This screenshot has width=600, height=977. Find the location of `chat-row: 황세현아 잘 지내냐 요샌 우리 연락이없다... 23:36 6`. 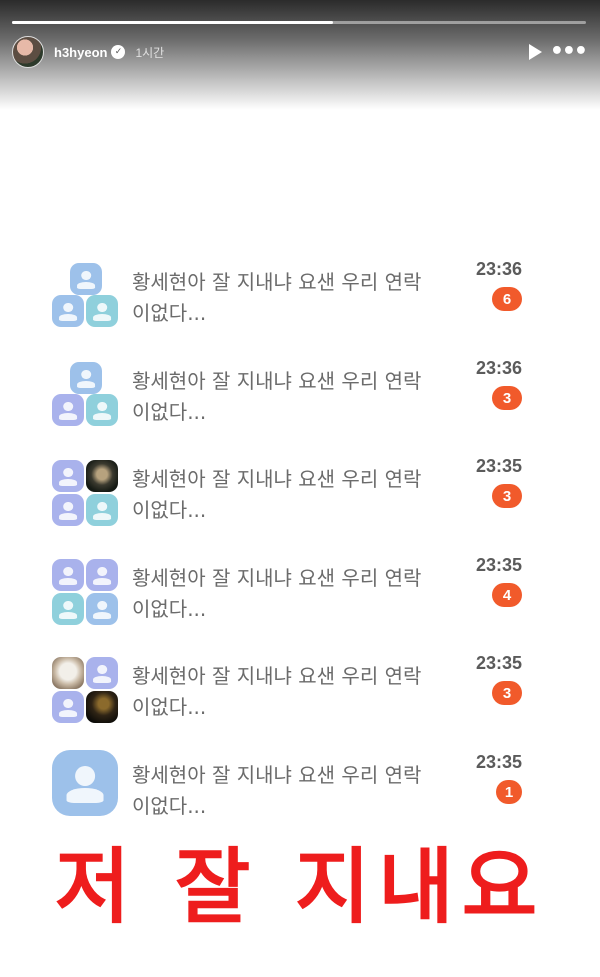

chat-row: 황세현아 잘 지내냐 요샌 우리 연락이없다... 23:36 6 is located at coordinates (300, 308).